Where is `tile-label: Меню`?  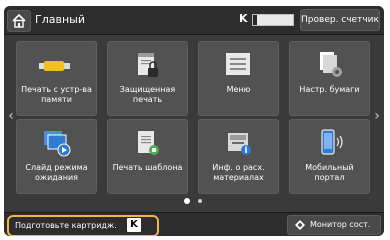 tile-label: Меню is located at coordinates (238, 89).